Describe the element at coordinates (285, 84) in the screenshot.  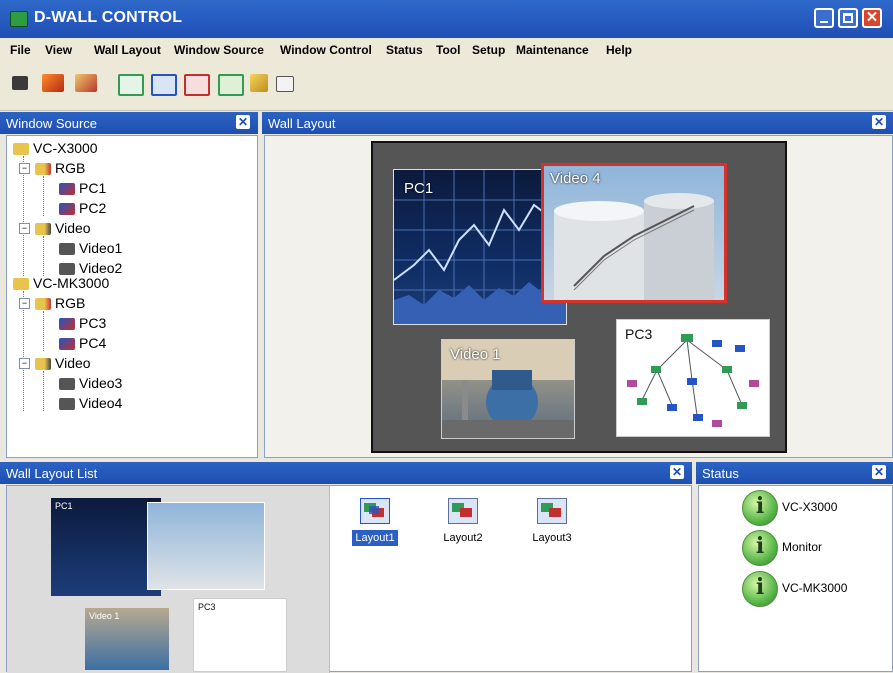
I see `help-book-icon` at that location.